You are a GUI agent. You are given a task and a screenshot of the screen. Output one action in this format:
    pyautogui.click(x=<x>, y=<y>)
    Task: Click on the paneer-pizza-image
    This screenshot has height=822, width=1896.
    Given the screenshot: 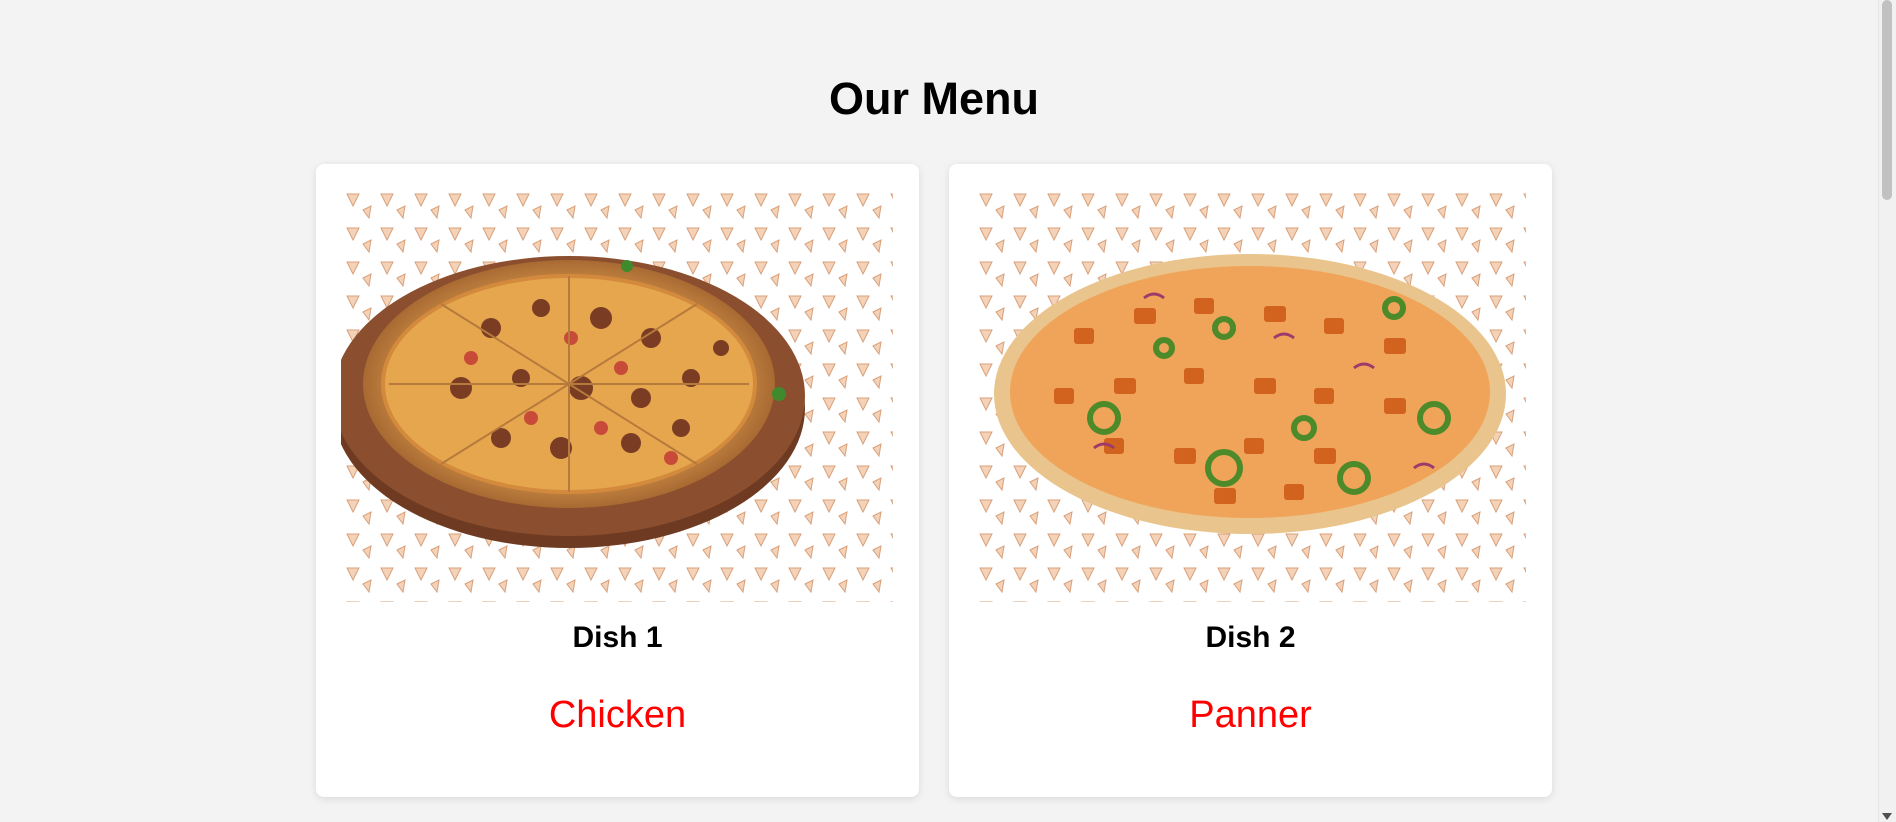 What is the action you would take?
    pyautogui.click(x=1250, y=395)
    